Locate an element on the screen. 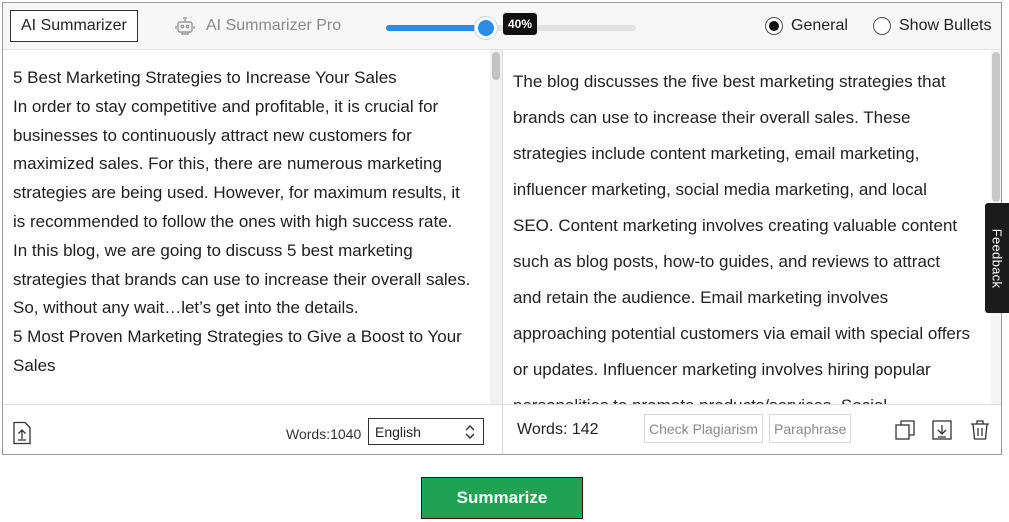  language-select-value: English is located at coordinates (398, 431).